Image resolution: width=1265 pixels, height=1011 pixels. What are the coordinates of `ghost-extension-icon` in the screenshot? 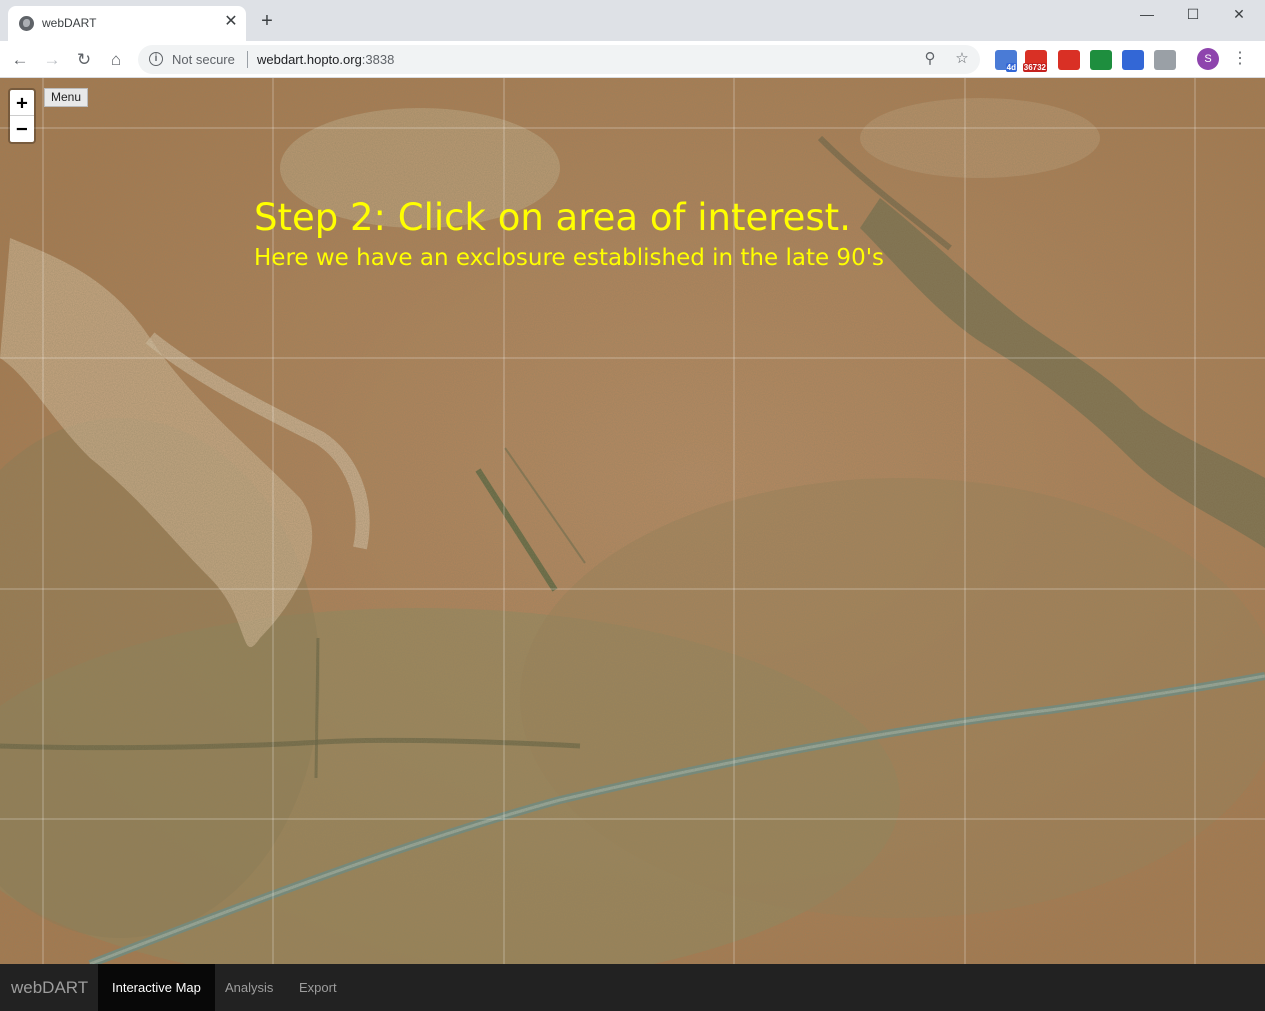 It's located at (1165, 60).